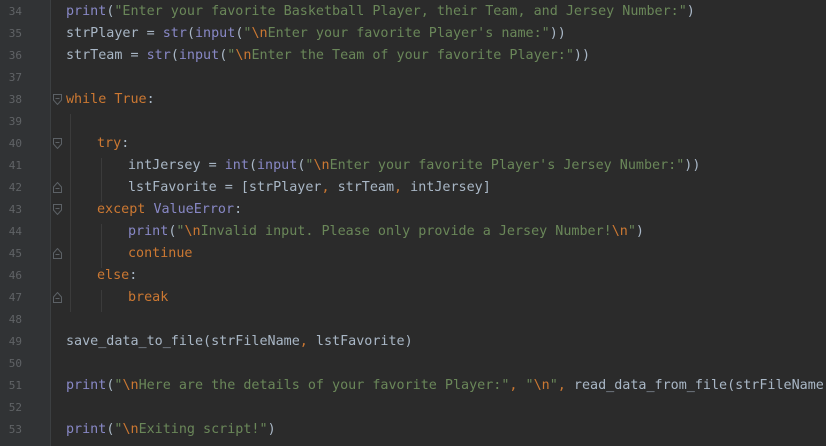 This screenshot has height=446, width=826. What do you see at coordinates (203, 429) in the screenshot?
I see `code-token: Exiting script!"` at bounding box center [203, 429].